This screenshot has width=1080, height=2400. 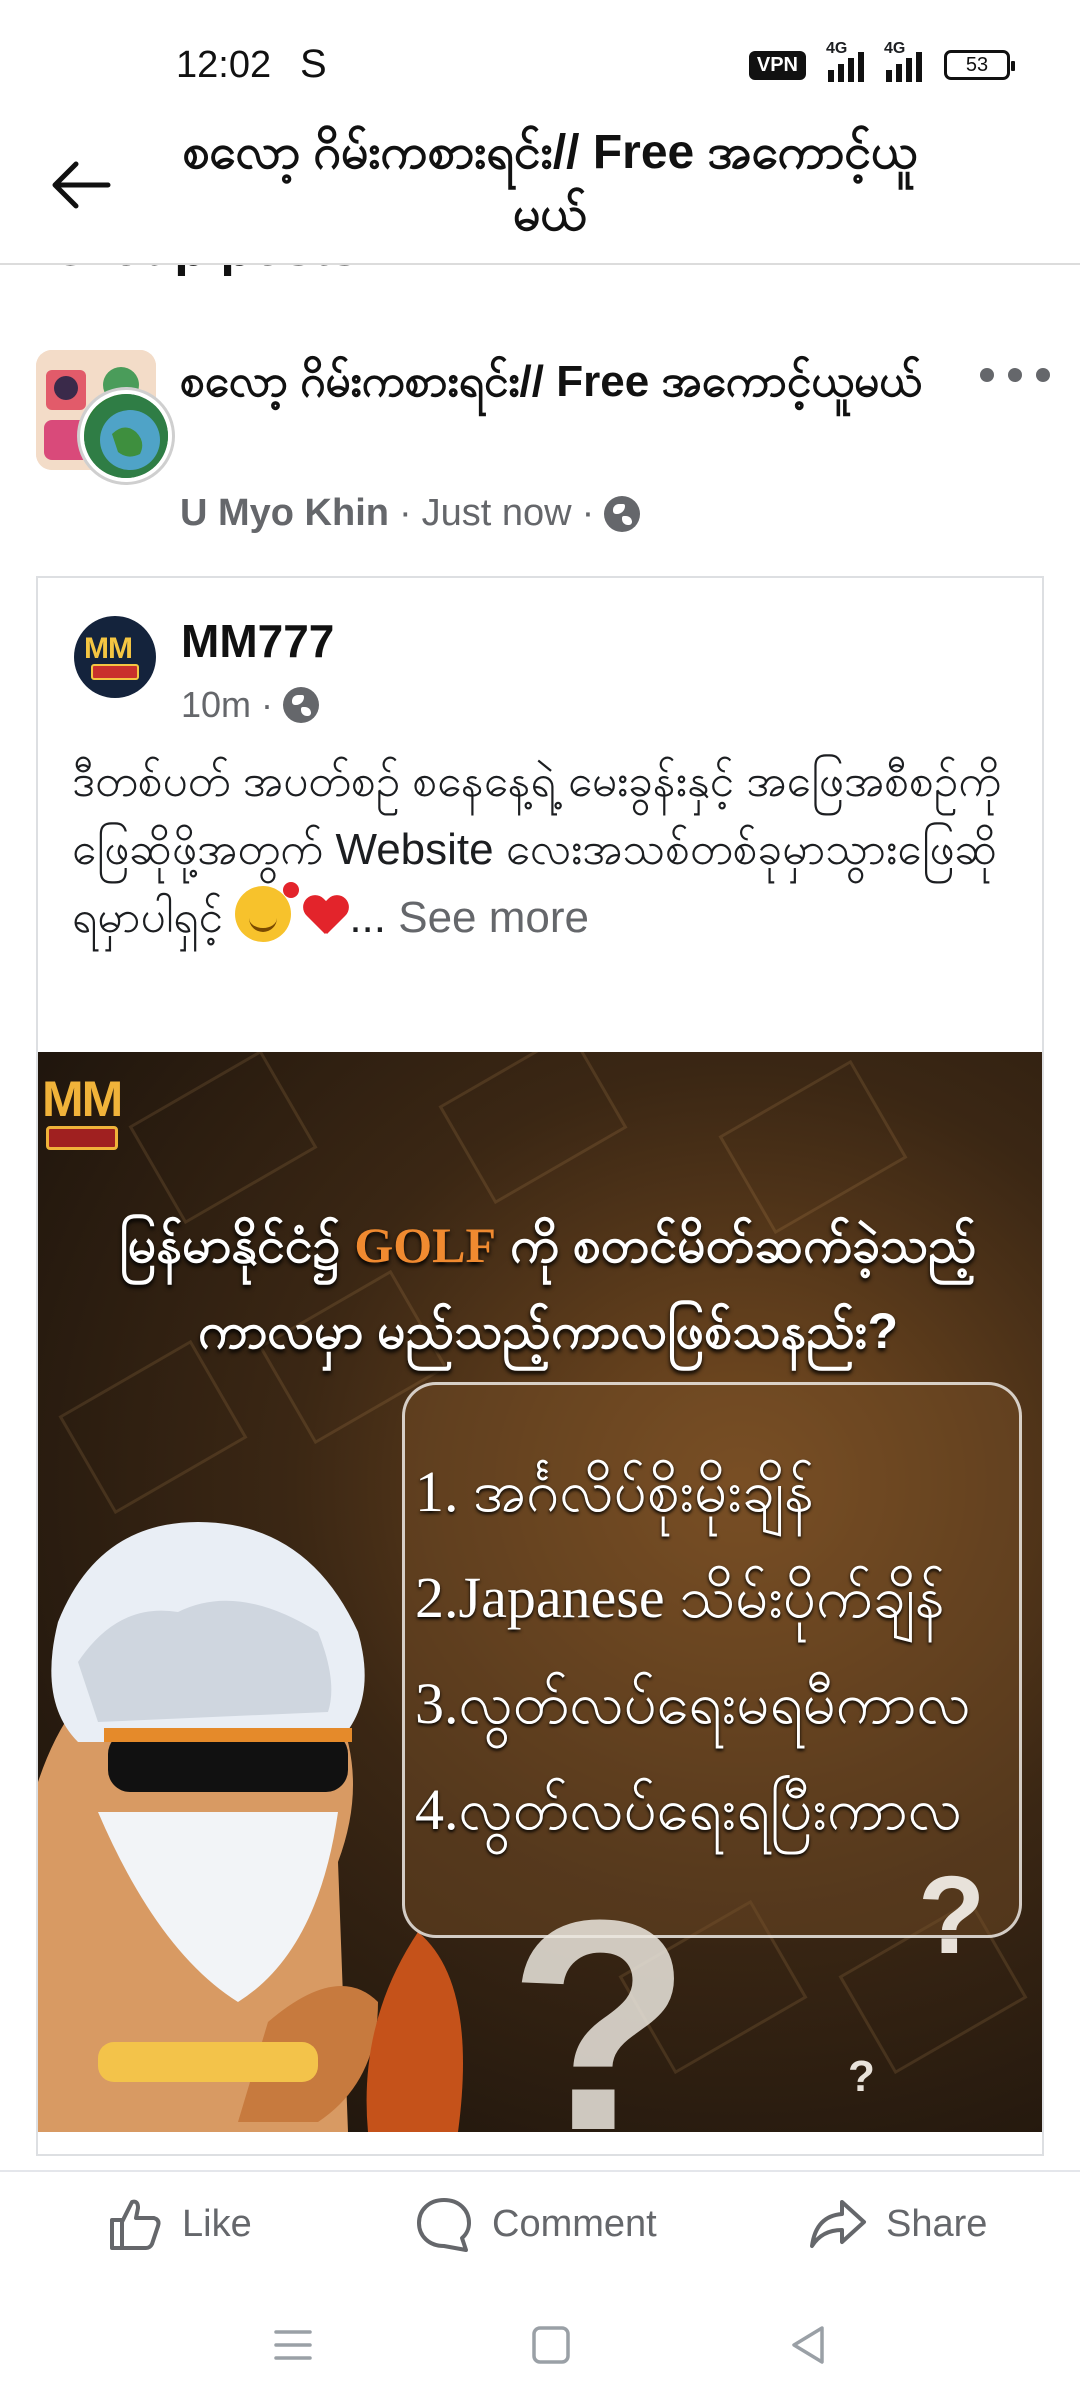 I want to click on status-time: 12:02, so click(x=224, y=65).